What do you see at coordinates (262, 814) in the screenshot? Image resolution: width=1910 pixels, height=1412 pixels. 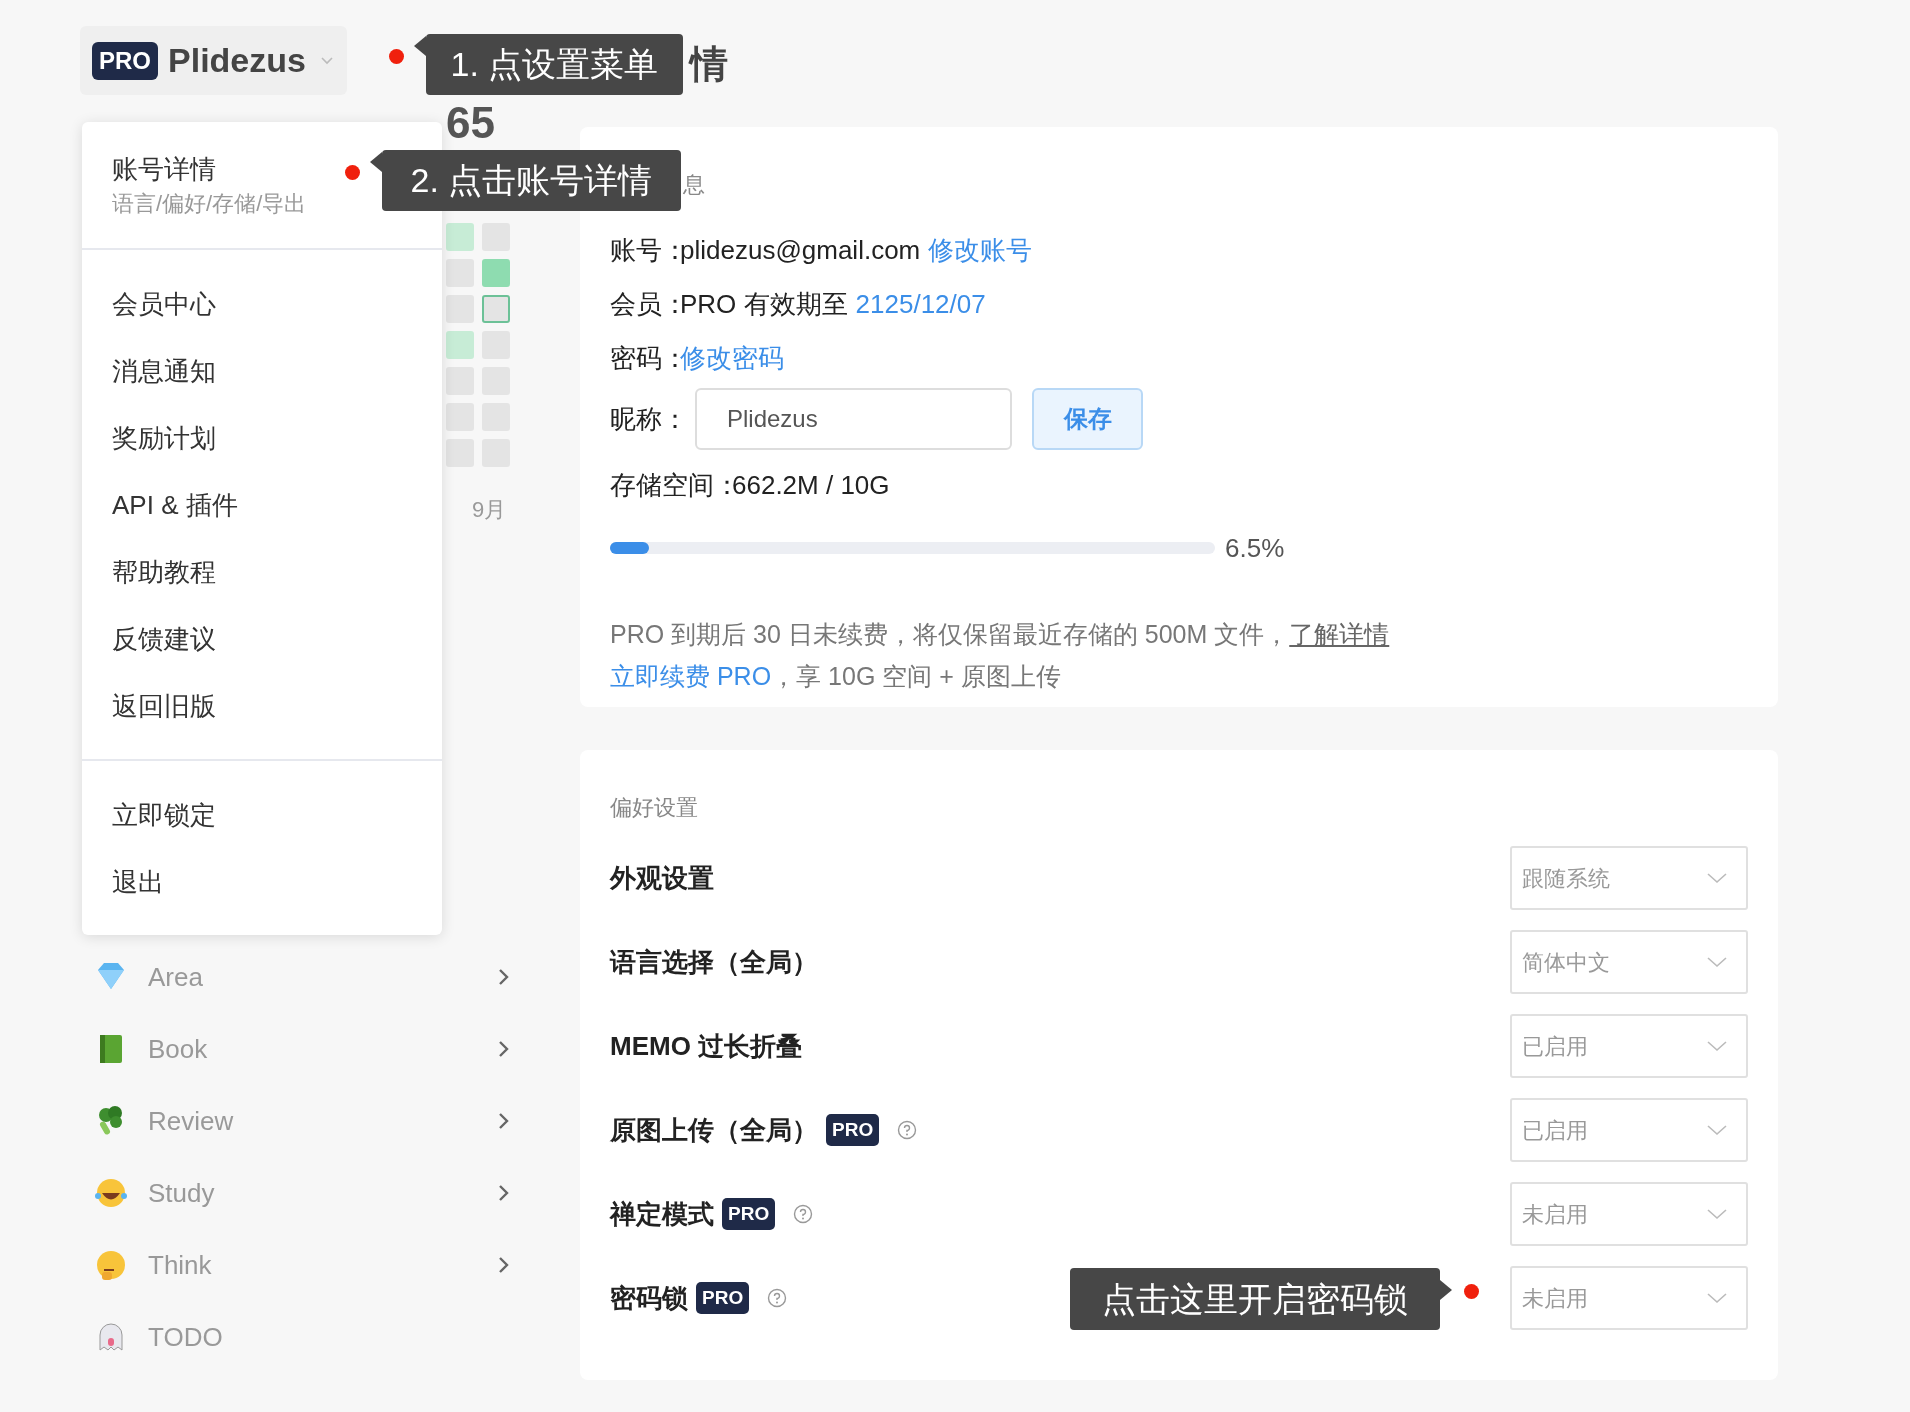 I see `menu-item: 立即锁定` at bounding box center [262, 814].